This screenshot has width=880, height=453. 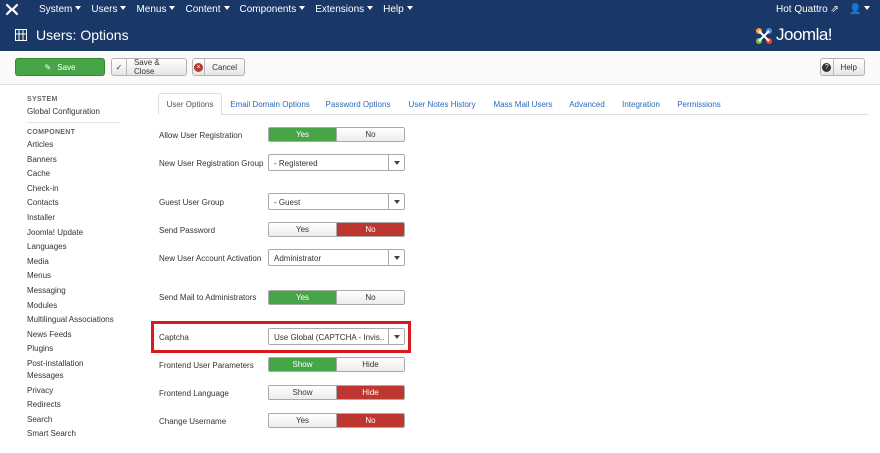 I want to click on guest-user-group-select: - Guest, so click(x=336, y=201).